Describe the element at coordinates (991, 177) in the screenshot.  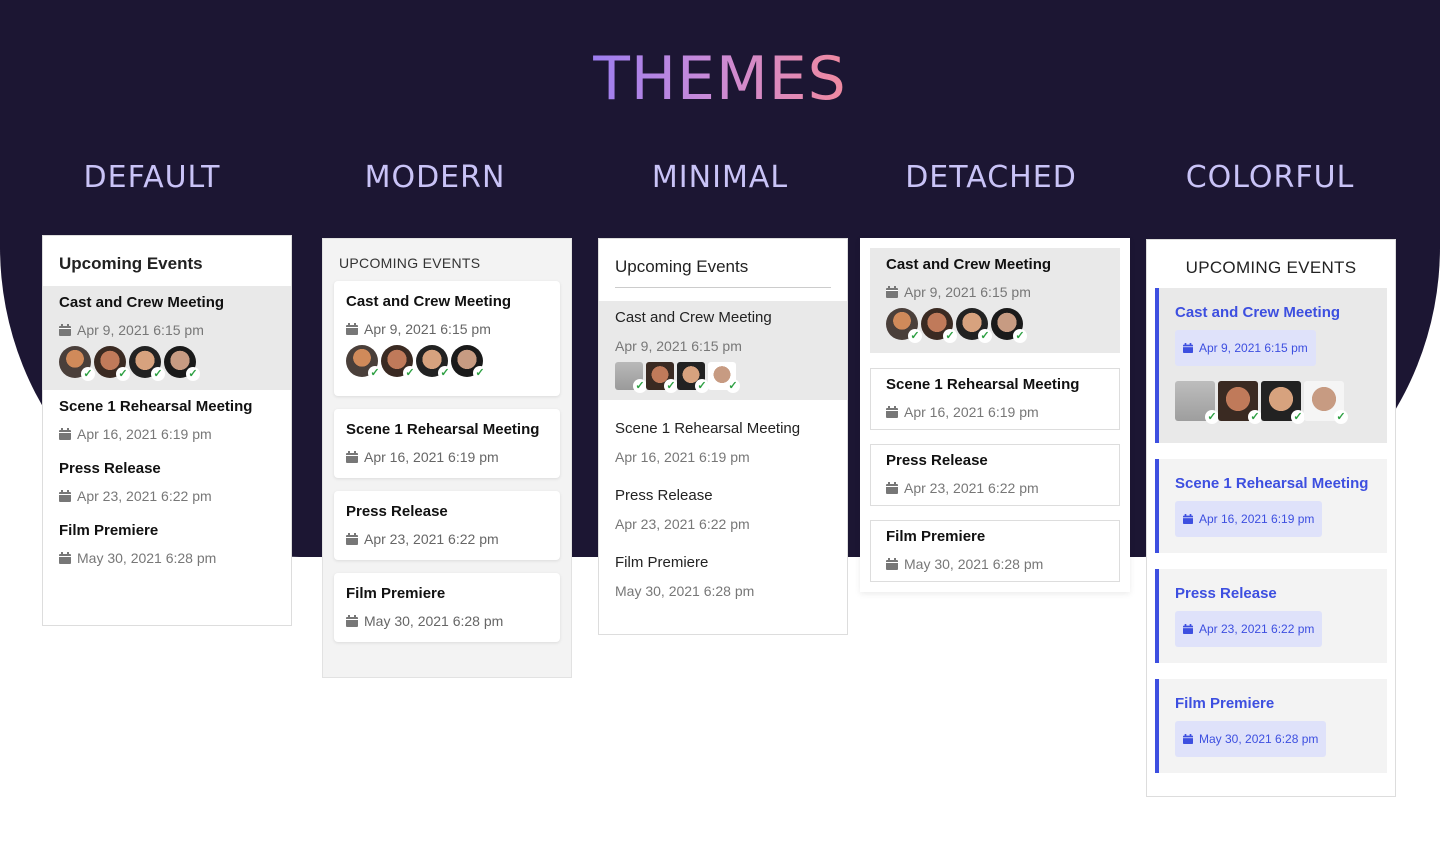
I see `theme-label-detached: DETACHED` at that location.